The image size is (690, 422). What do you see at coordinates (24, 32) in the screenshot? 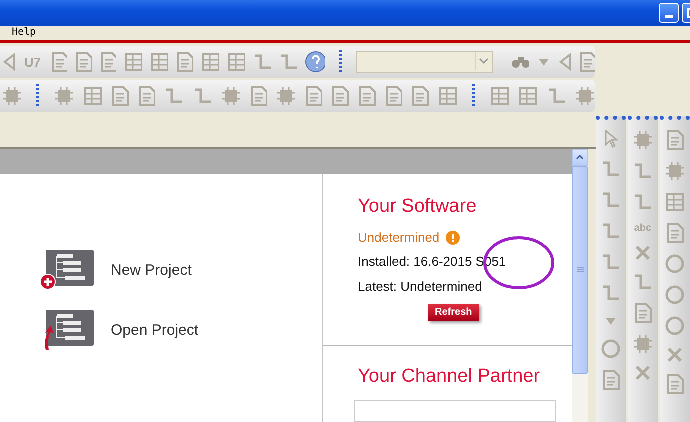
I see `menu-item: Help` at bounding box center [24, 32].